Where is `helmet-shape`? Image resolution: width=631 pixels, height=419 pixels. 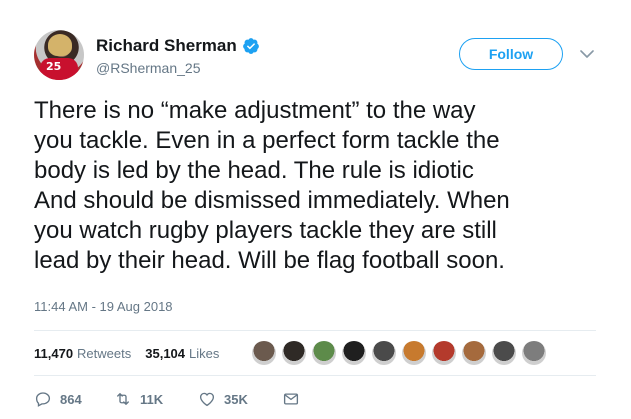 helmet-shape is located at coordinates (60, 45).